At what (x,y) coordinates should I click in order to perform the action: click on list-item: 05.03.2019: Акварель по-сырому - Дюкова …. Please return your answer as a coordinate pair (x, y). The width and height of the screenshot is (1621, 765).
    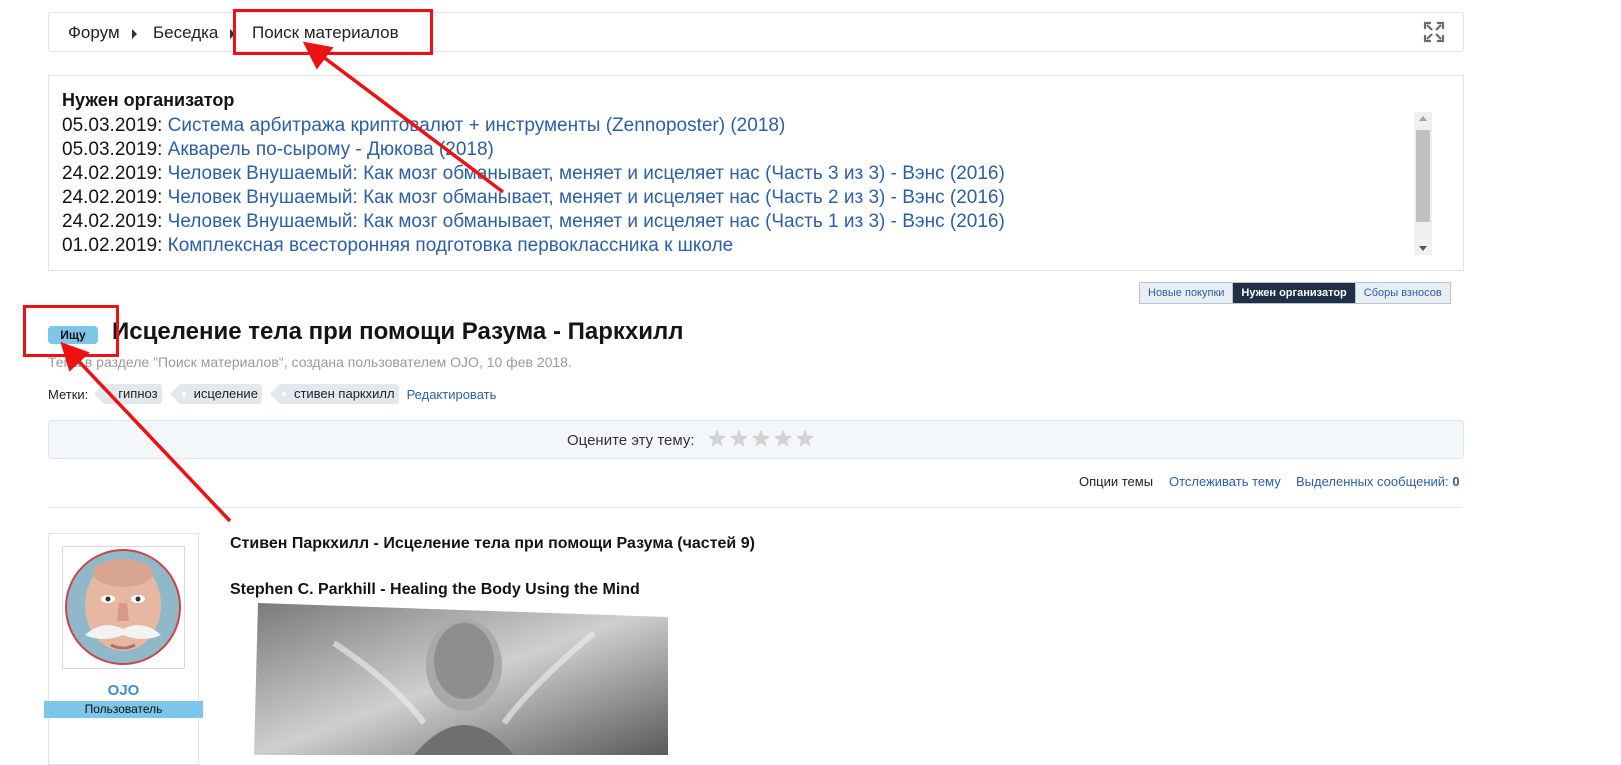
    Looking at the image, I should click on (278, 149).